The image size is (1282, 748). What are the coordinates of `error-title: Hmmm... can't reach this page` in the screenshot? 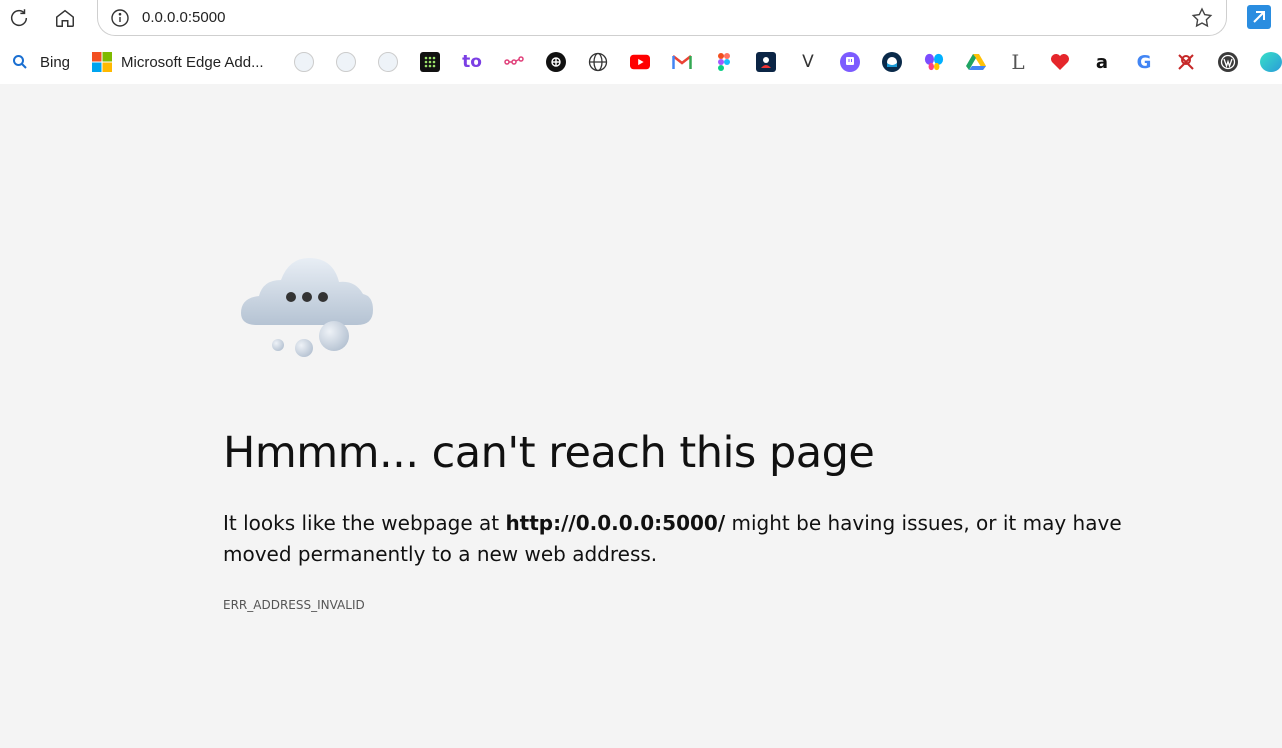 It's located at (549, 453).